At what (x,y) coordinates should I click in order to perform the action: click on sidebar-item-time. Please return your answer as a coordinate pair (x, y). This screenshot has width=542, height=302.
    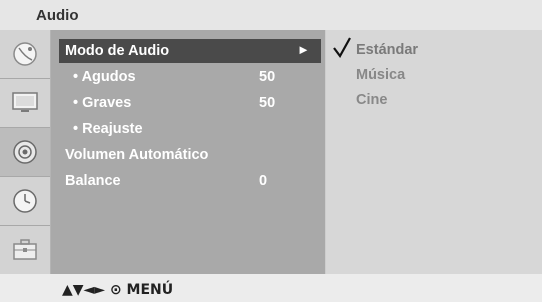
    Looking at the image, I should click on (25, 201).